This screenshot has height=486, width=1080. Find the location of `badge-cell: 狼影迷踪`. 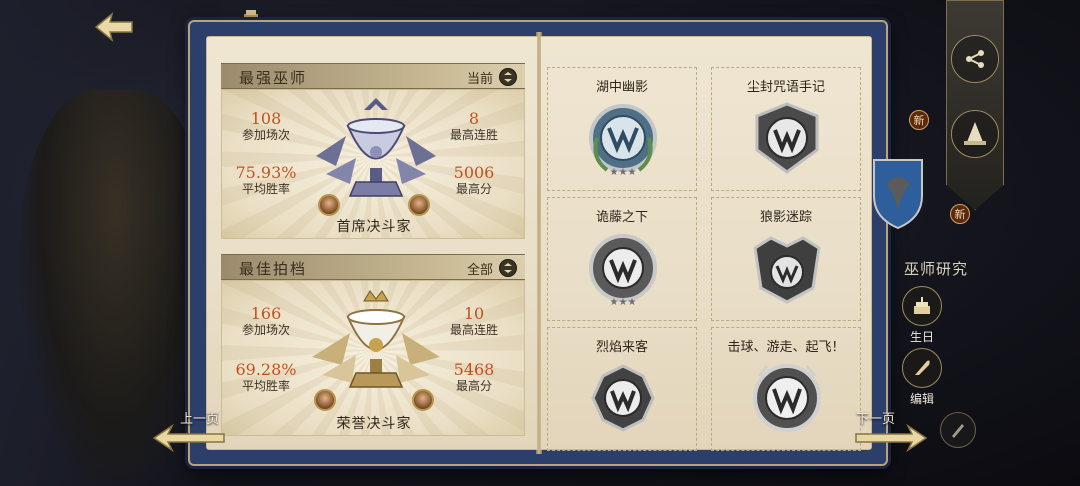

badge-cell: 狼影迷踪 is located at coordinates (786, 259).